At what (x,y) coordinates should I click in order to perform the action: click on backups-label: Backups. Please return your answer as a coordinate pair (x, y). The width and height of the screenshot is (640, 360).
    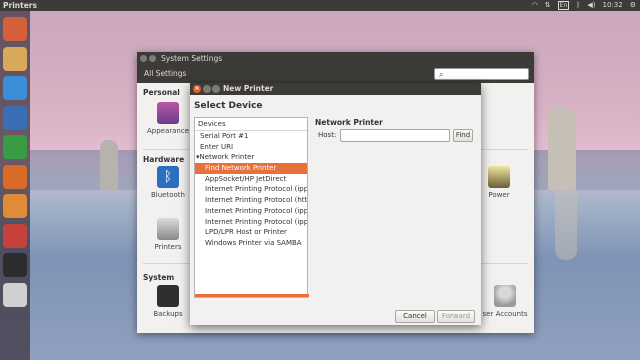
    Looking at the image, I should click on (168, 314).